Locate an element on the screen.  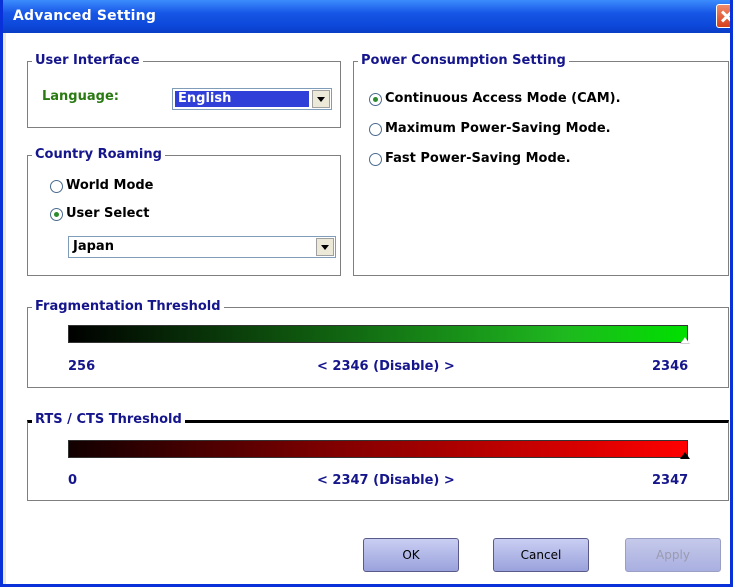
rts-cts-min-label: 0 is located at coordinates (73, 480).